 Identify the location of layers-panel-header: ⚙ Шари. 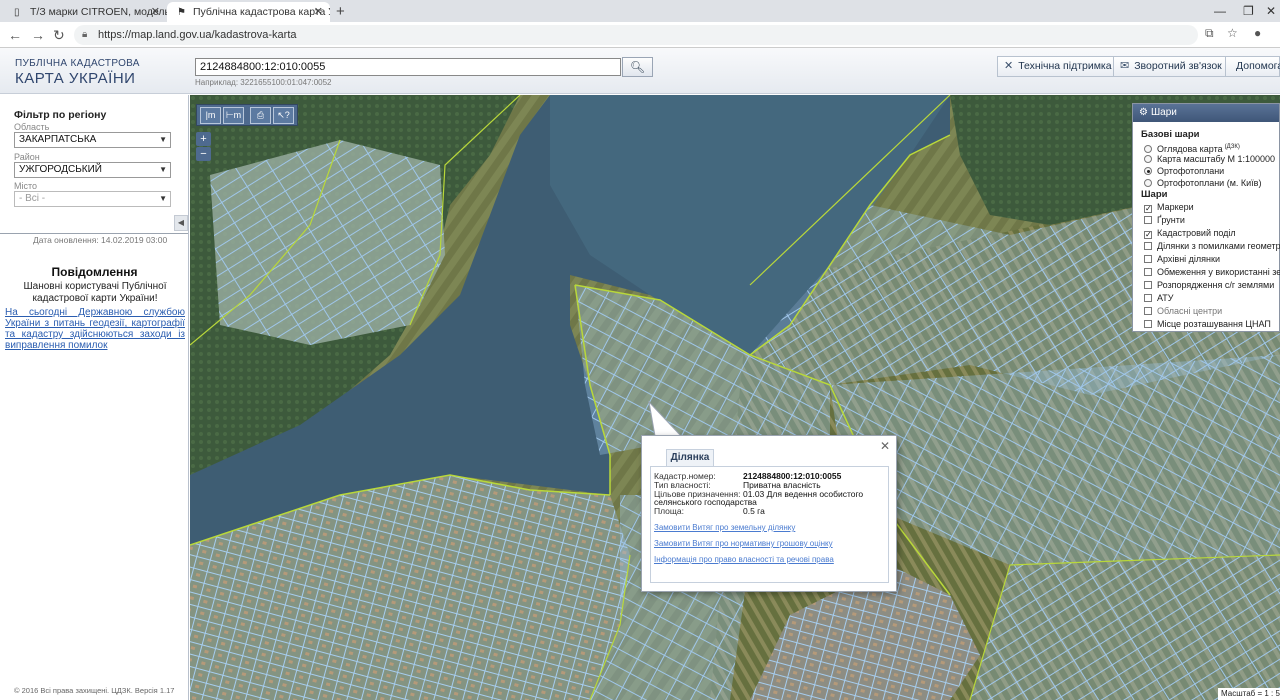
(1206, 113).